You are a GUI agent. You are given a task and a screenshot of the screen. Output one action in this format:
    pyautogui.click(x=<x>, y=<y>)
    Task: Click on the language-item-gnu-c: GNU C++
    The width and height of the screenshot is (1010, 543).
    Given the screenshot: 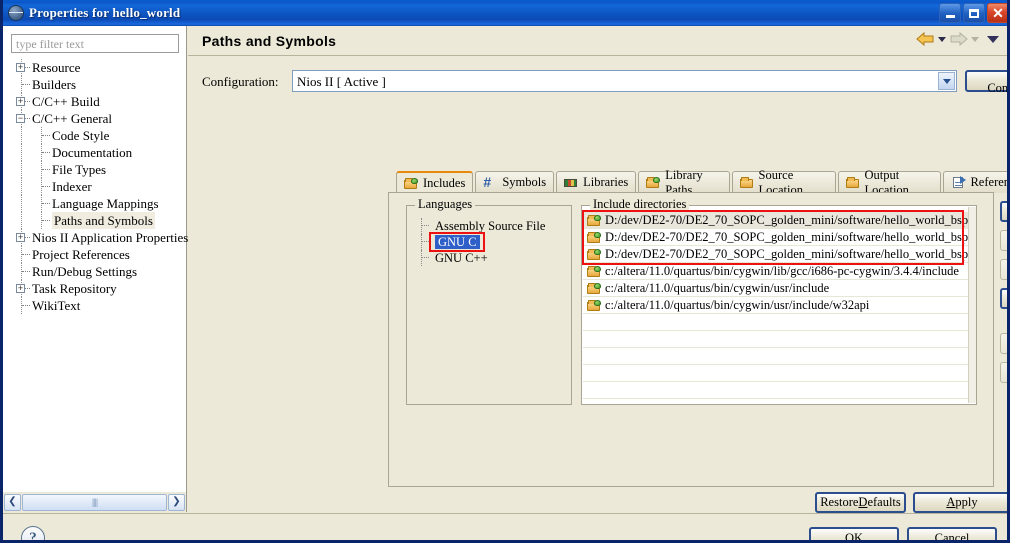 What is the action you would take?
    pyautogui.click(x=489, y=258)
    